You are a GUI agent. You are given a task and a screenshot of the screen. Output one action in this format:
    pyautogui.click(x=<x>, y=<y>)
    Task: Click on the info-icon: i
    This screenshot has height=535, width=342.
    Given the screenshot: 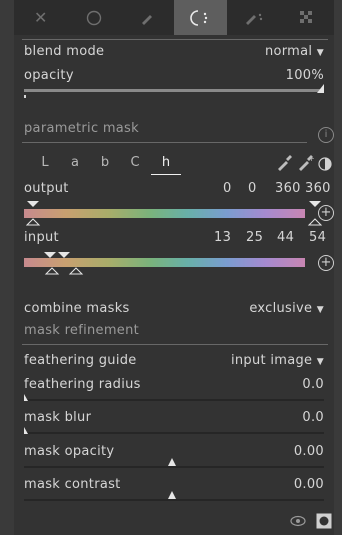 What is the action you would take?
    pyautogui.click(x=326, y=135)
    